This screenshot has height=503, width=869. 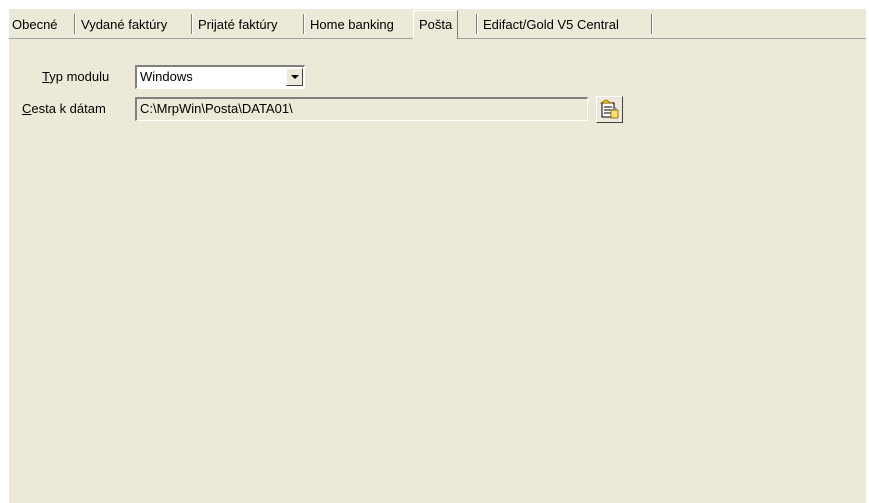 I want to click on tab-posta: Pošta, so click(x=436, y=24).